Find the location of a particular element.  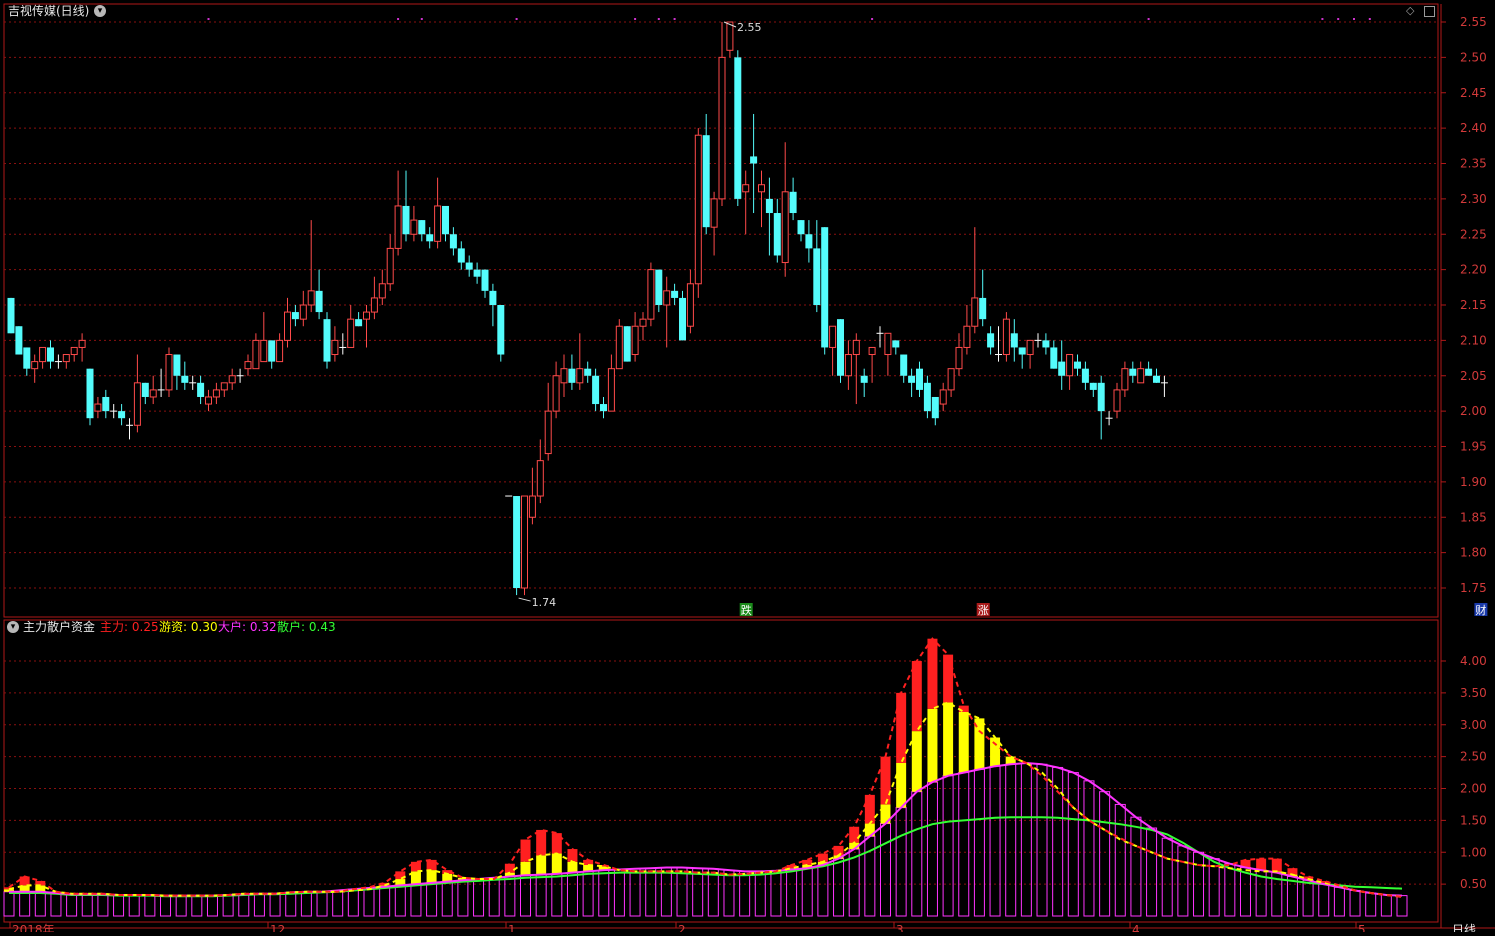

x-axis-label: 5 is located at coordinates (1362, 927).